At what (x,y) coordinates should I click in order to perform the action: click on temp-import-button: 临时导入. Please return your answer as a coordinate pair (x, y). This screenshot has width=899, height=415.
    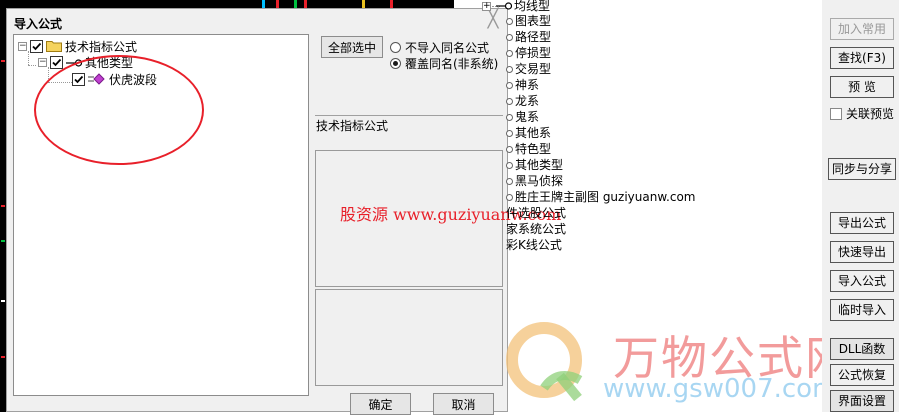
    Looking at the image, I should click on (862, 310).